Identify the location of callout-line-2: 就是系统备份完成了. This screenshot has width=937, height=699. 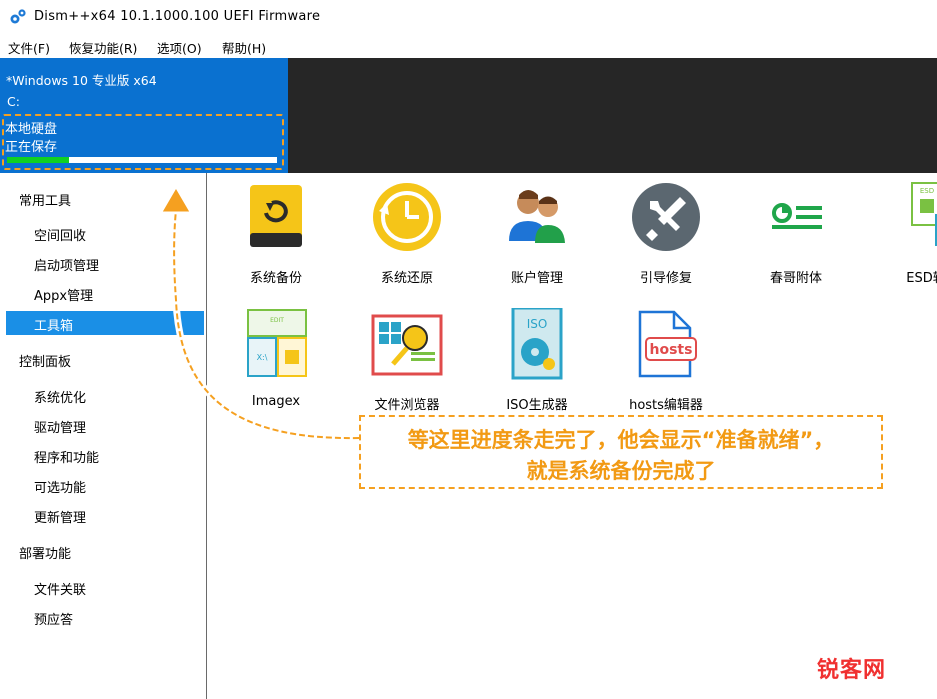
(621, 471).